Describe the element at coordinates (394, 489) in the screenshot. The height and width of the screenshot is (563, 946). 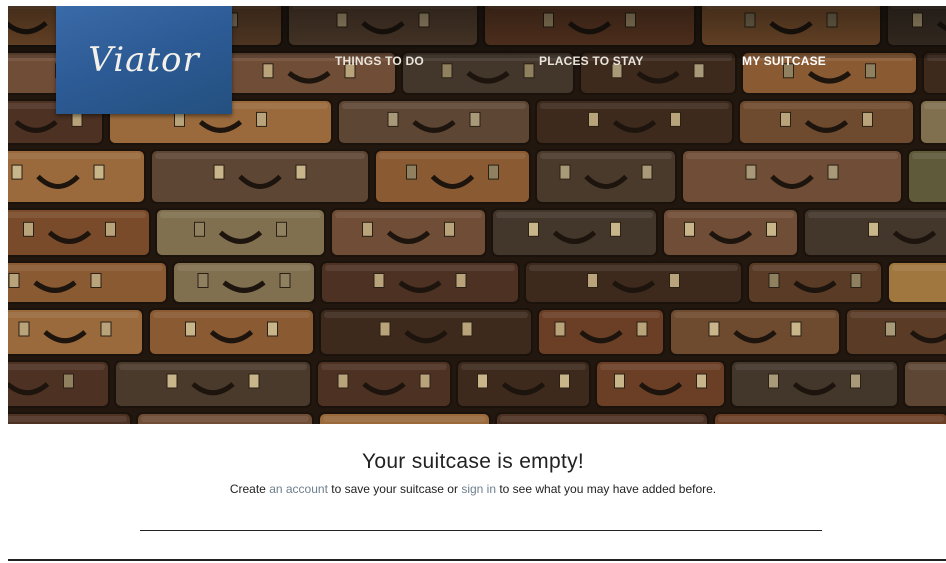
I see `message-text-2: to save your suitcase or` at that location.